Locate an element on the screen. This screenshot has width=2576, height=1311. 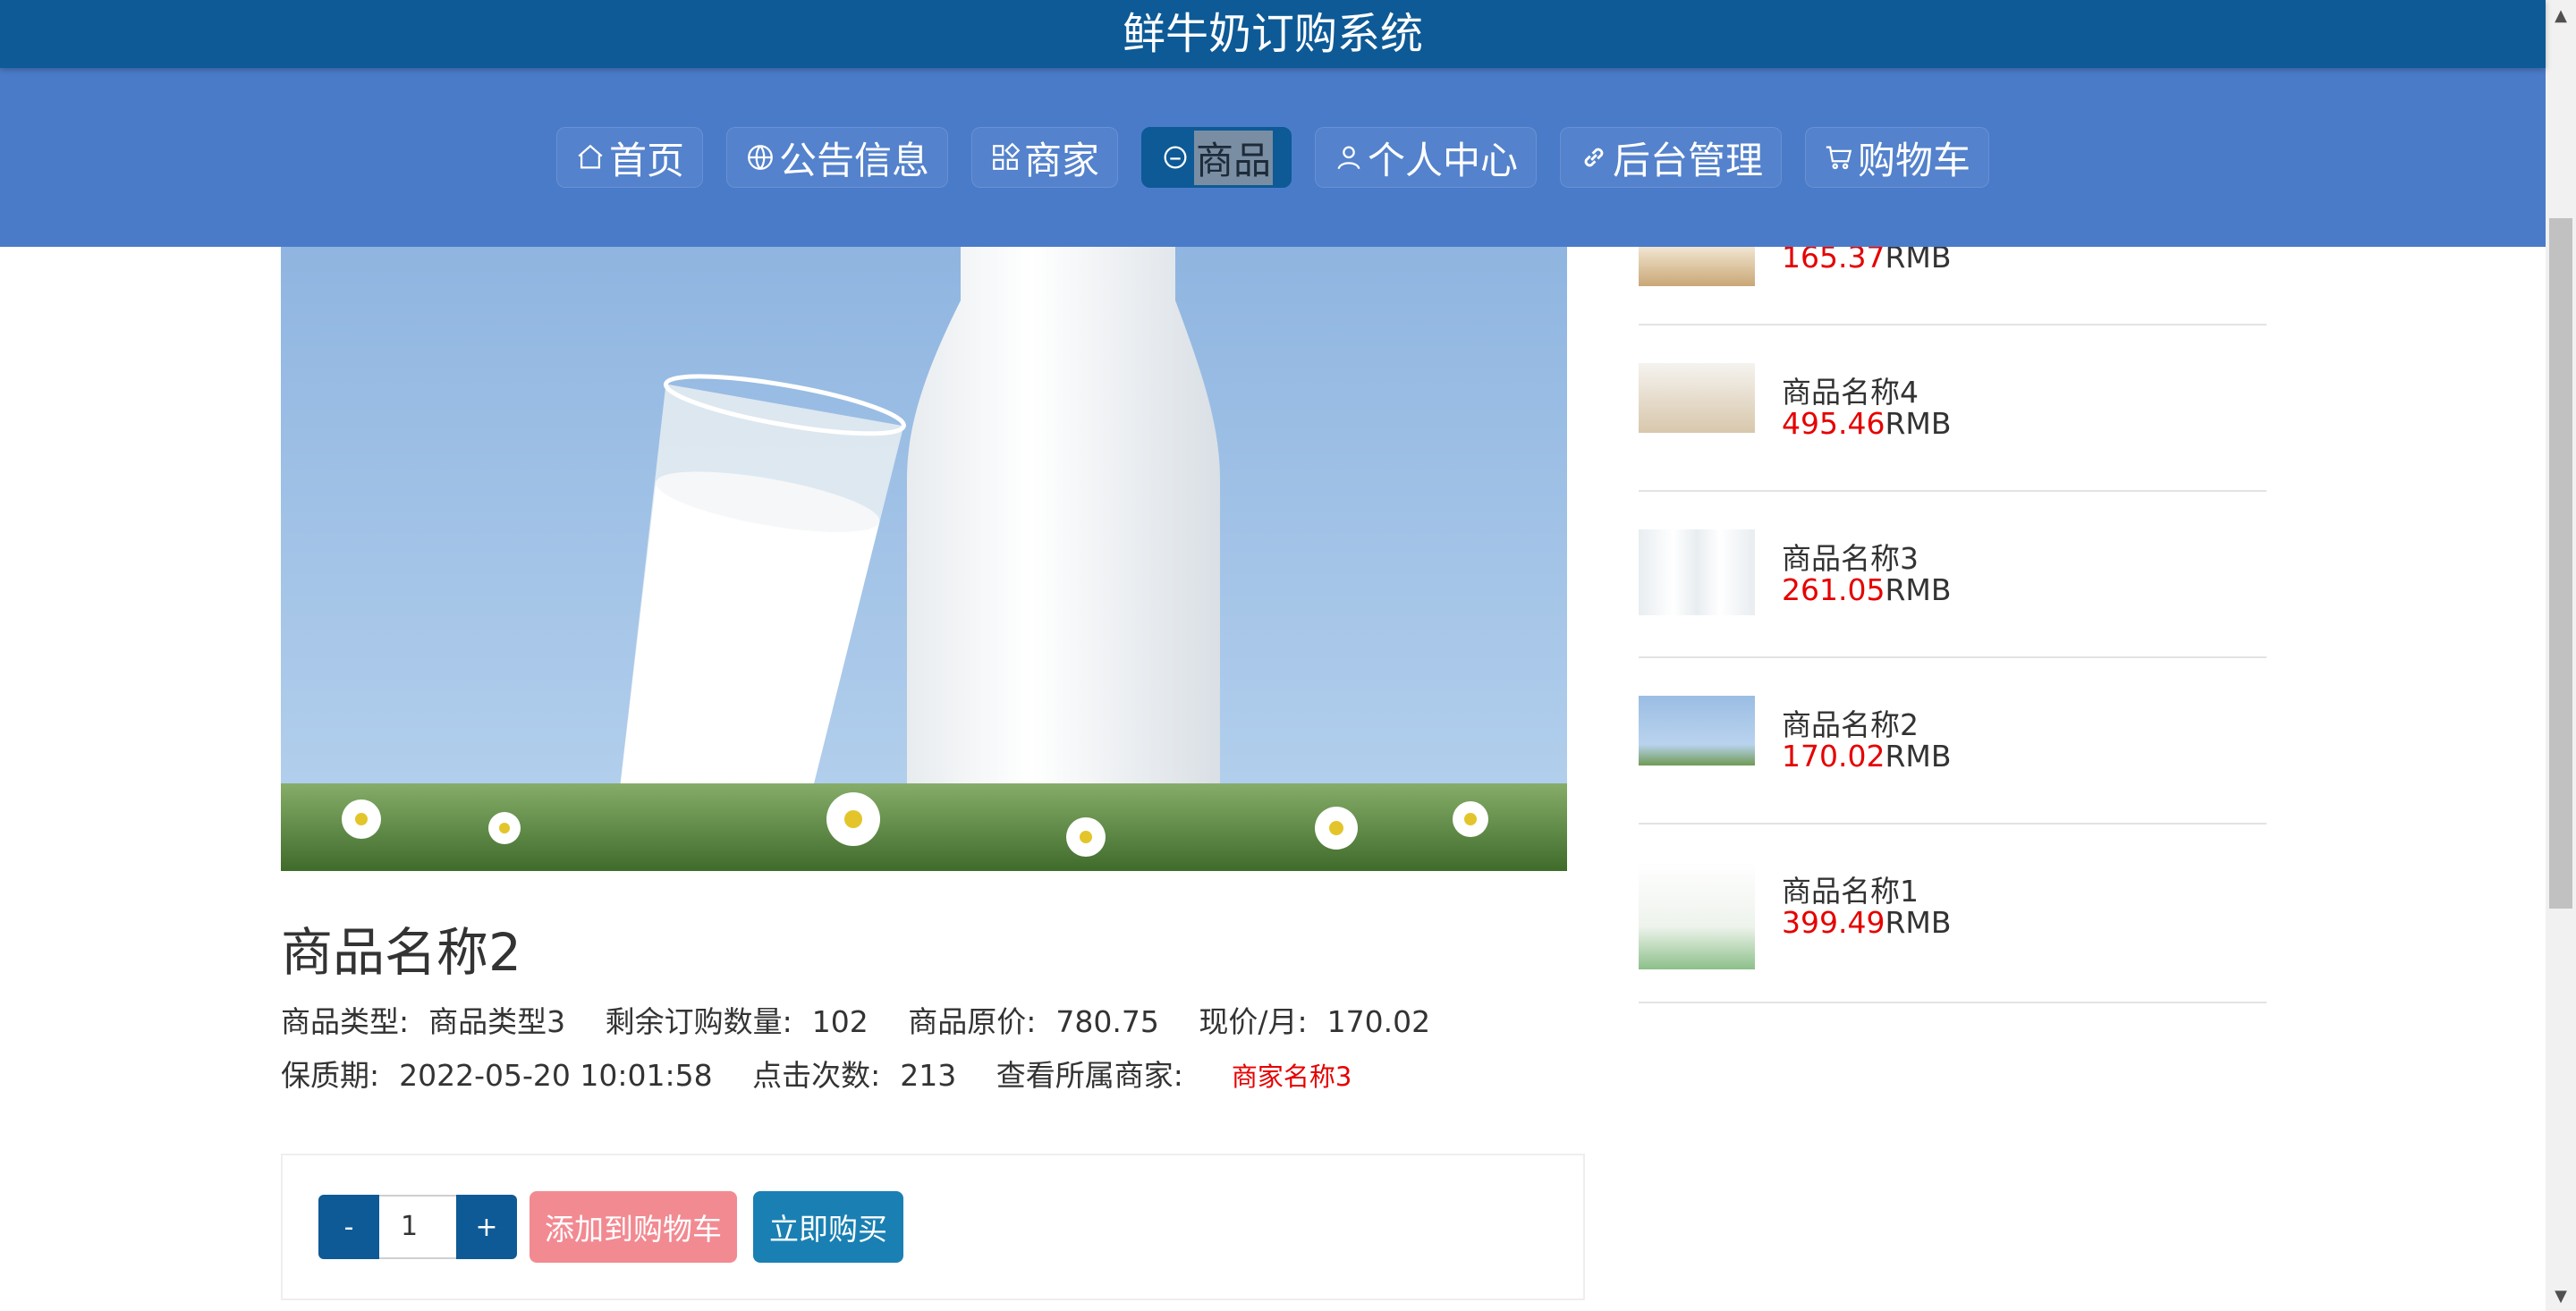
quantity-decrease-button: - is located at coordinates (348, 1227).